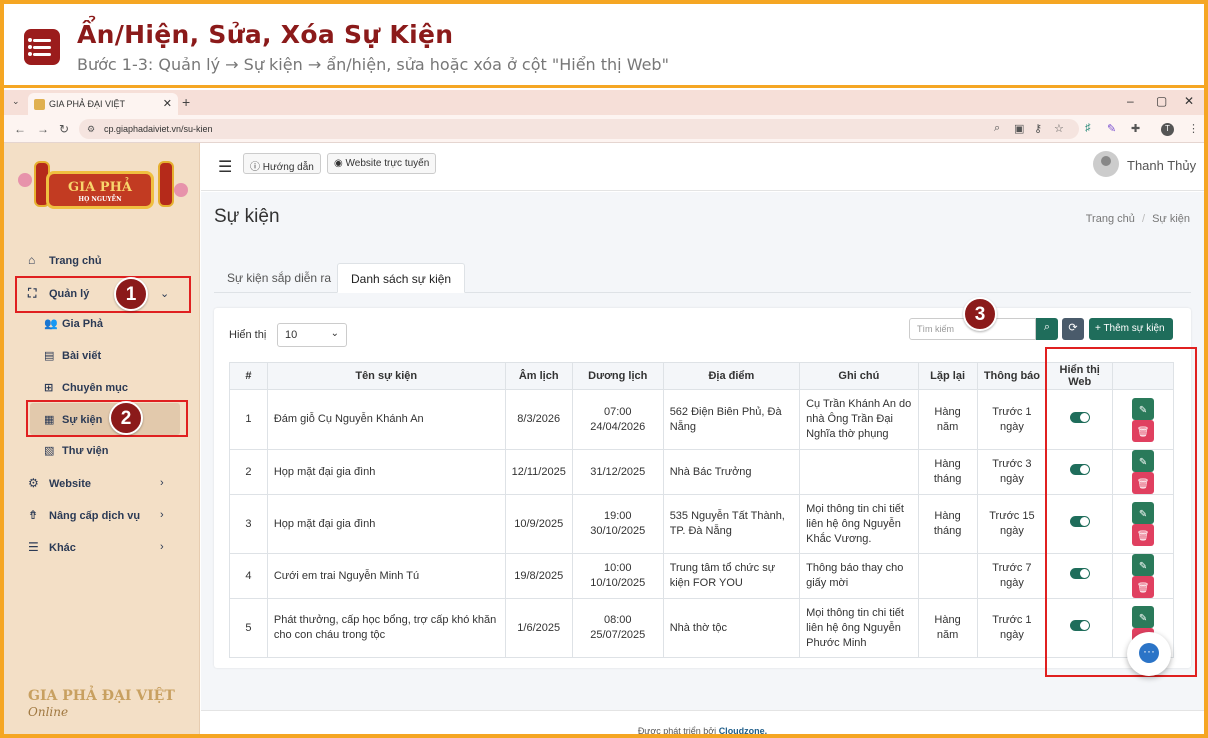 Image resolution: width=1208 pixels, height=738 pixels. I want to click on avatar, so click(1106, 164).